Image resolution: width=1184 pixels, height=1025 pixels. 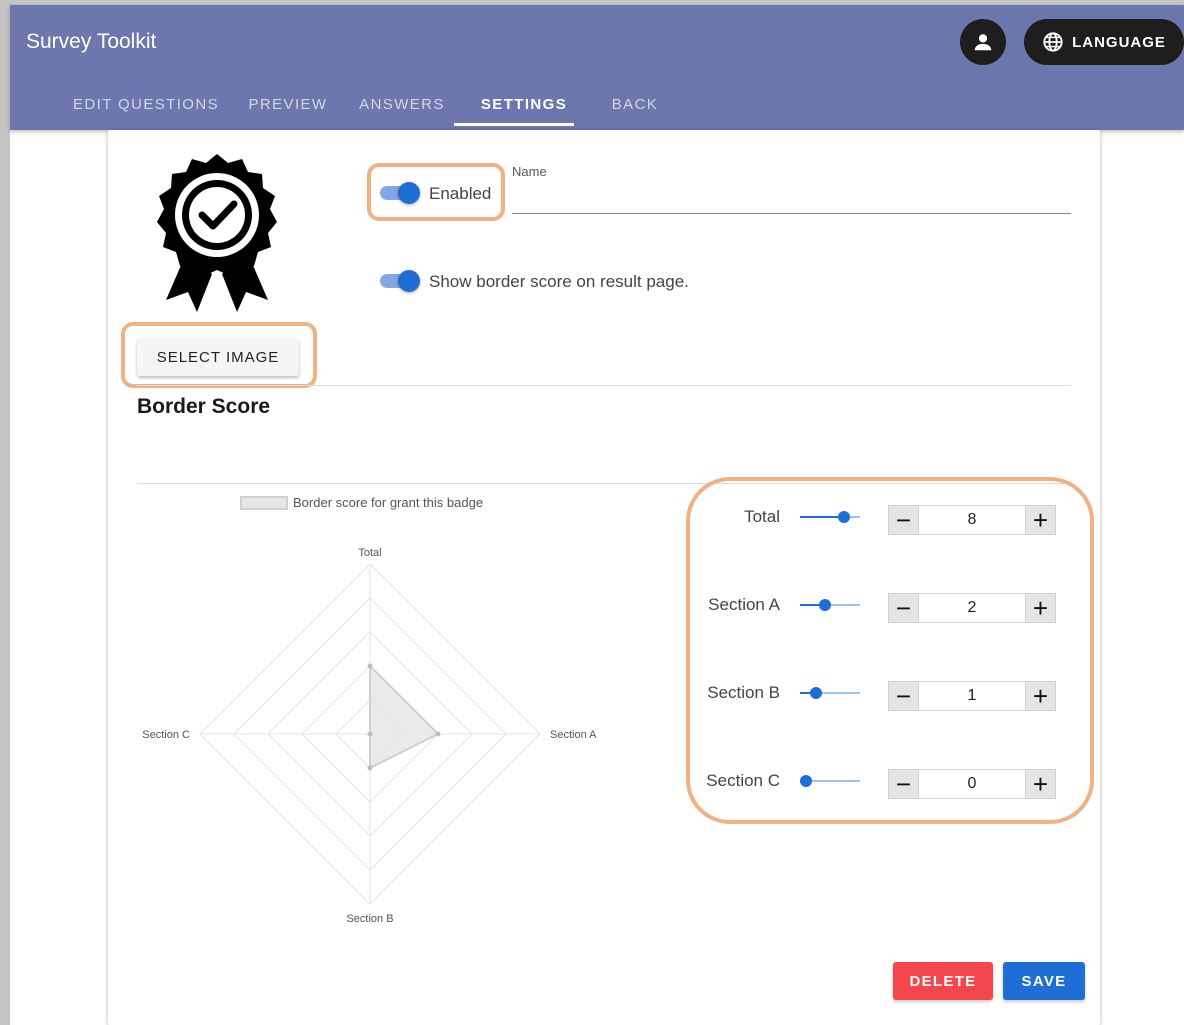 I want to click on stepper-value: 0, so click(x=972, y=784).